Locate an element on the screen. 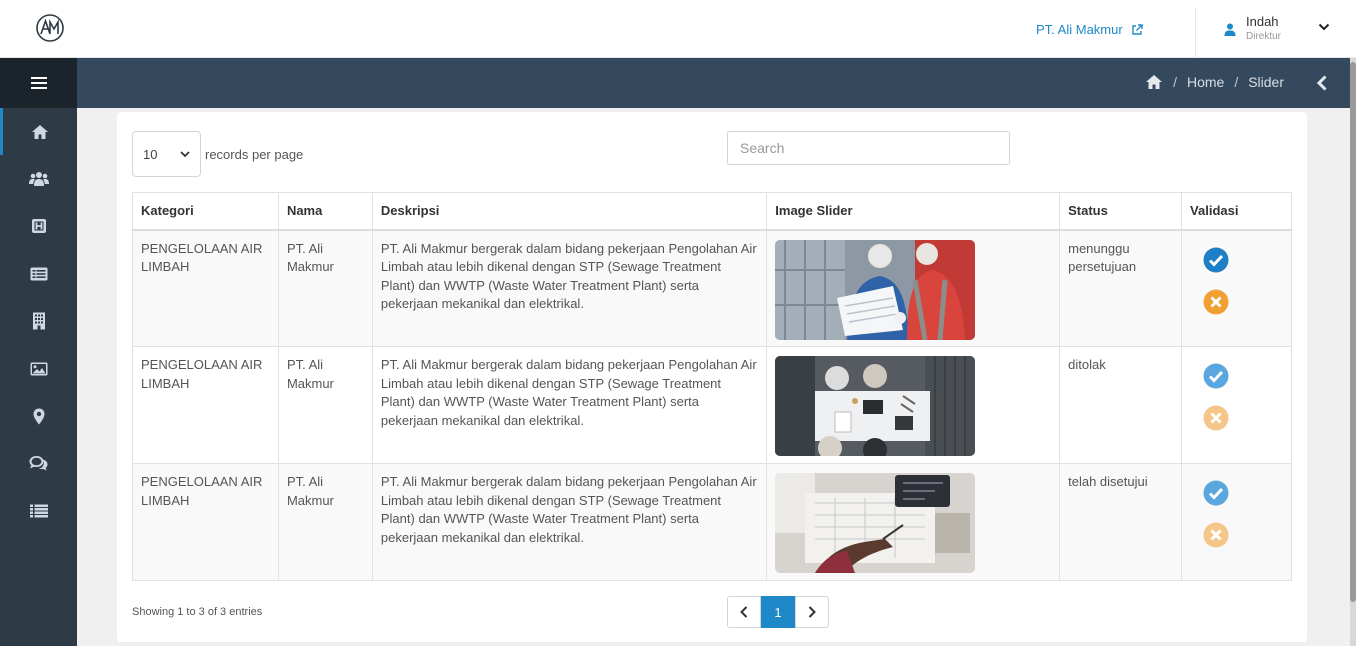 This screenshot has width=1356, height=646. sidebar-toggle-button is located at coordinates (38, 83).